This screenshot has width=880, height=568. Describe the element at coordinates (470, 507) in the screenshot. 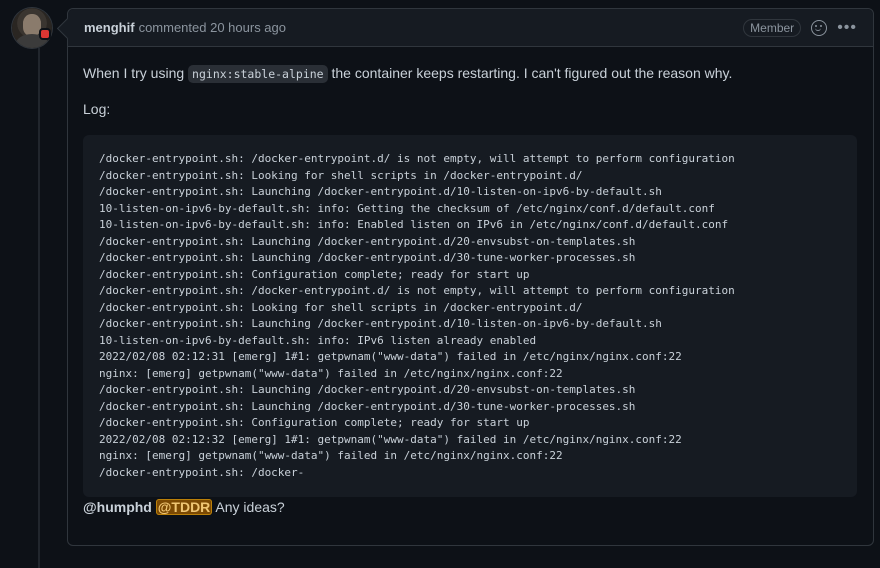

I see `question-paragraph: @humphd @TDDR Any ideas?` at that location.